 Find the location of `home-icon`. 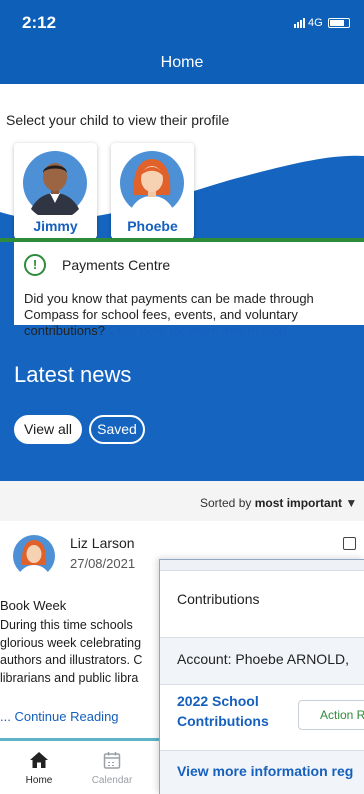

home-icon is located at coordinates (39, 760).